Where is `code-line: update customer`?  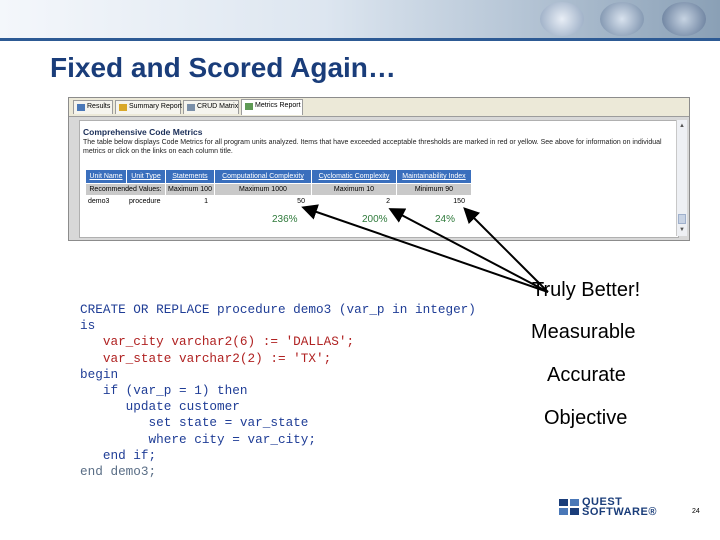
code-line: update customer is located at coordinates (160, 407).